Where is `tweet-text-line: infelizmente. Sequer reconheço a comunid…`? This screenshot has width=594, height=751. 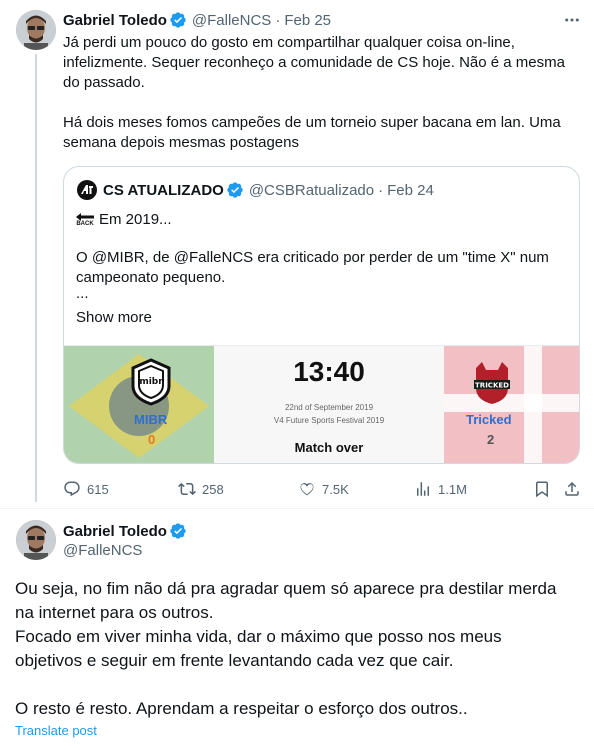 tweet-text-line: infelizmente. Sequer reconheço a comunid… is located at coordinates (314, 62).